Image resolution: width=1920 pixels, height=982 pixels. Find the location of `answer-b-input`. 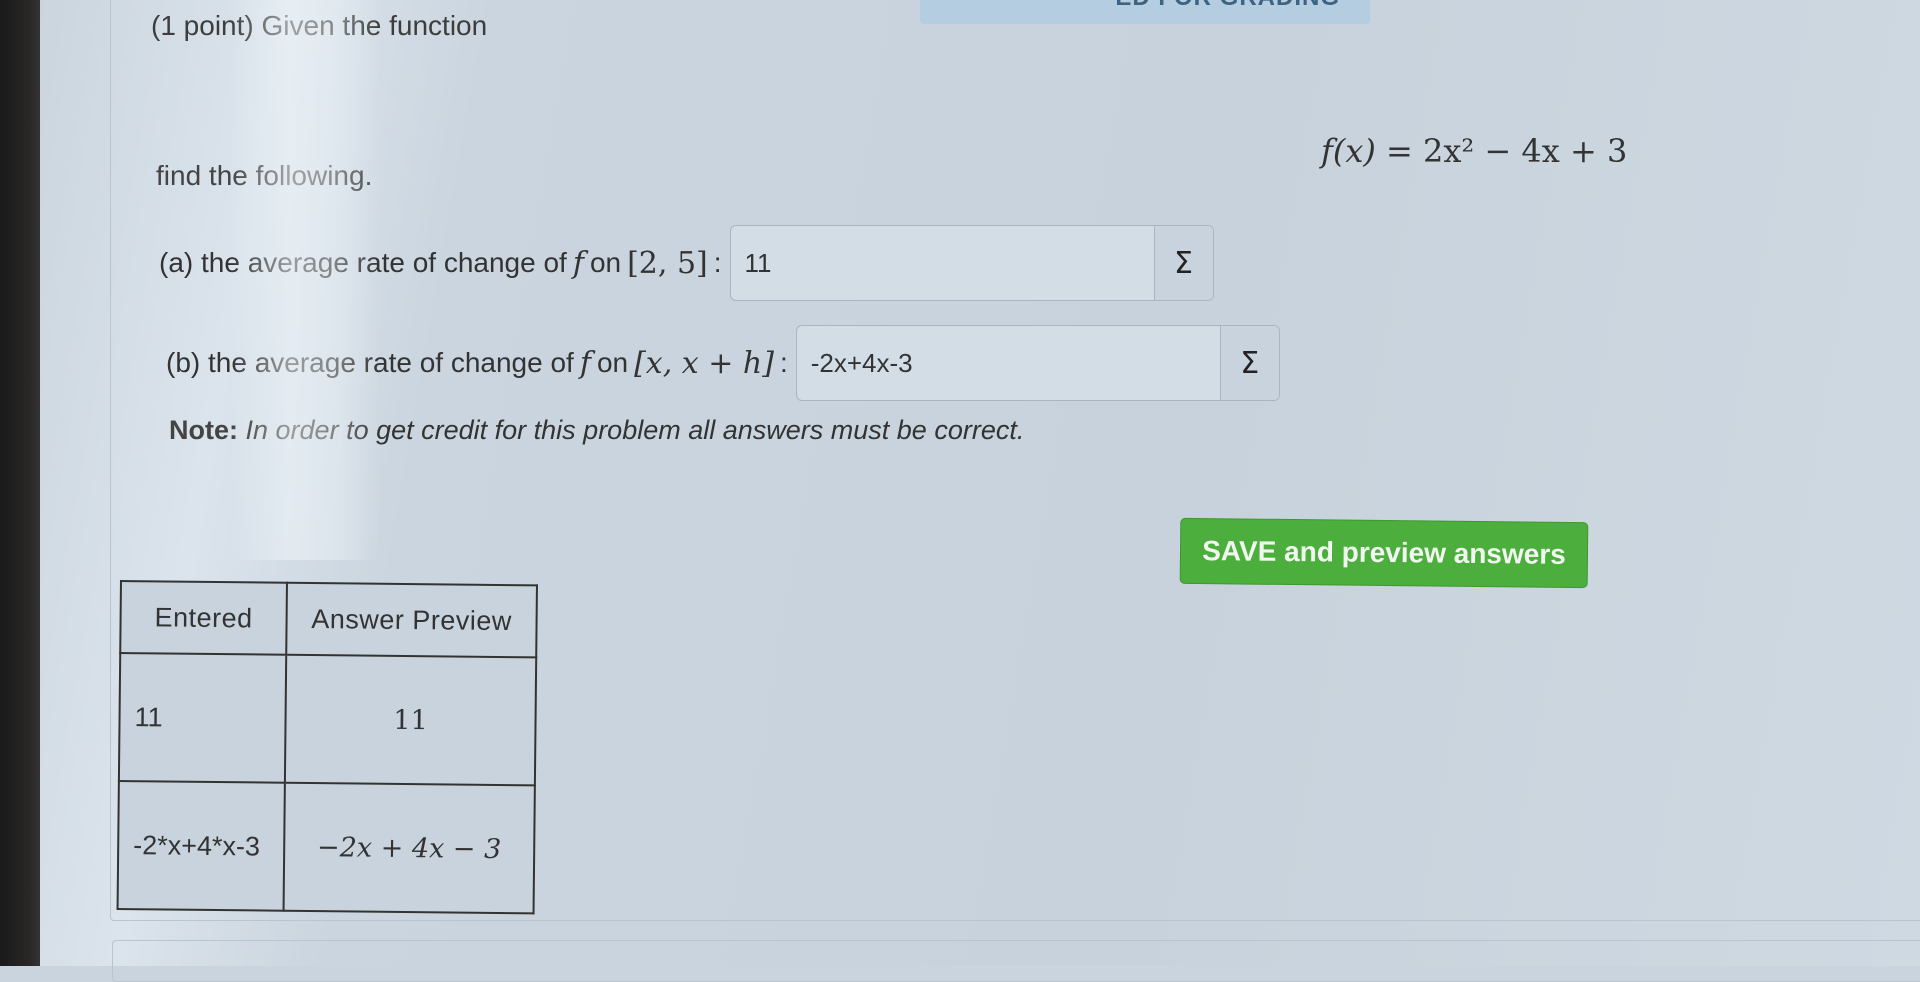

answer-b-input is located at coordinates (1008, 363).